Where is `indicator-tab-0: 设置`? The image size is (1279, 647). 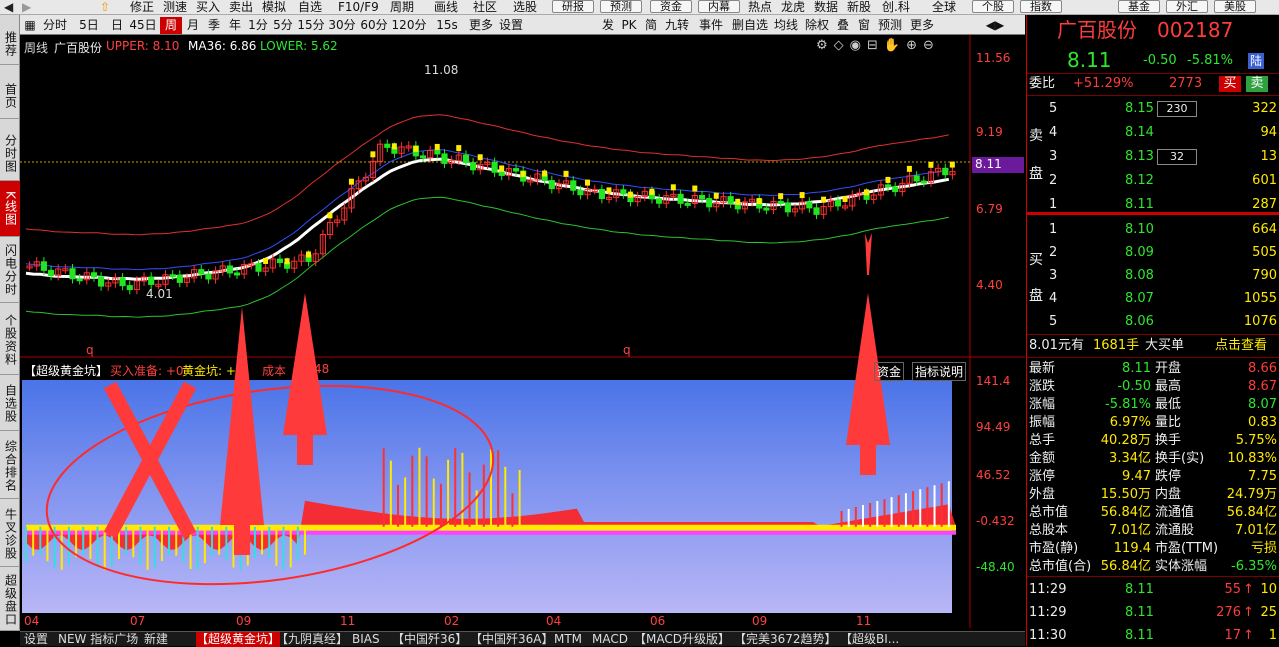
indicator-tab-0: 设置 is located at coordinates (36, 639).